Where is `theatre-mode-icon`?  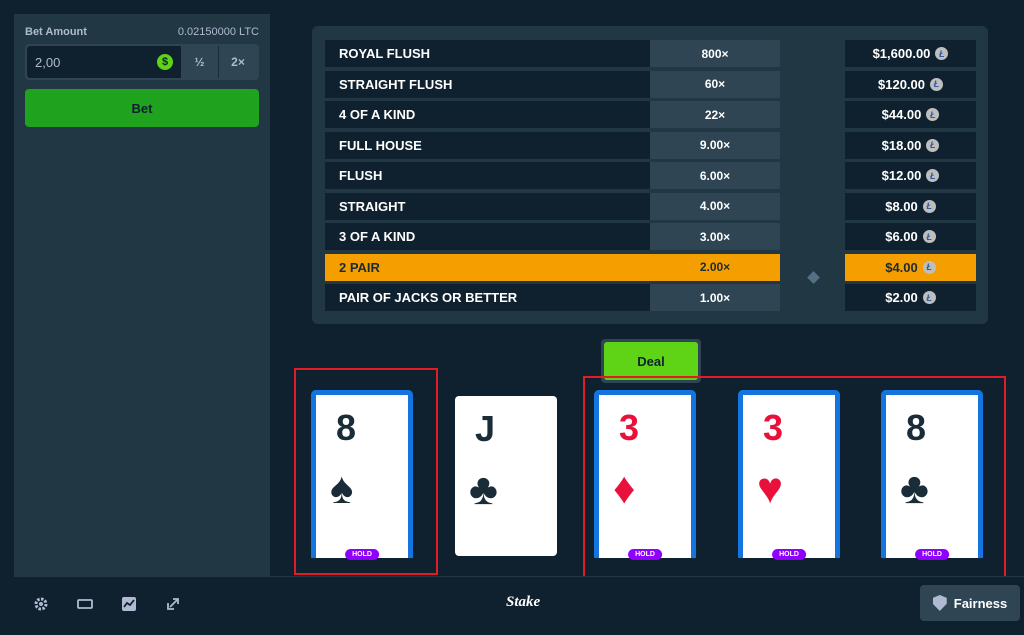 theatre-mode-icon is located at coordinates (85, 604).